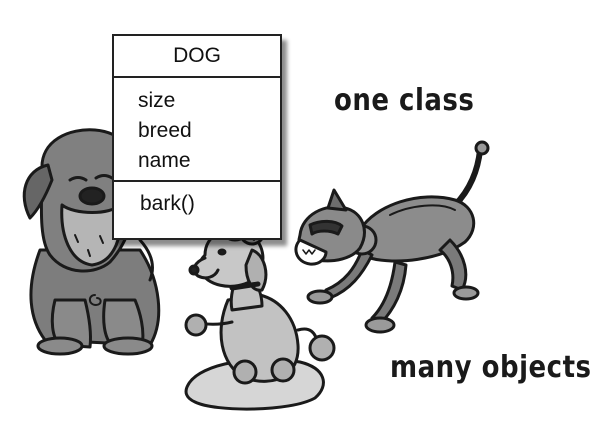 This screenshot has width=596, height=428. I want to click on class-methods: bark(), so click(197, 199).